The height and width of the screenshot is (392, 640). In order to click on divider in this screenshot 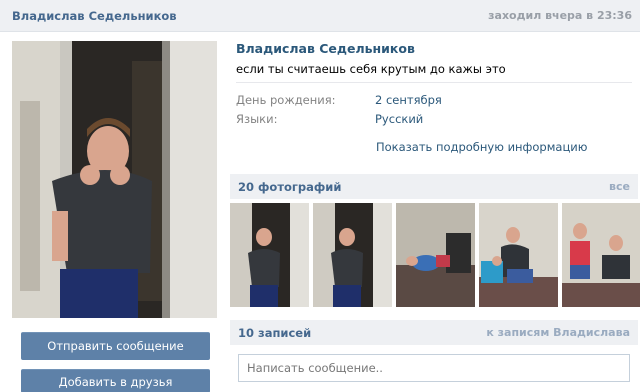, I will do `click(434, 82)`.